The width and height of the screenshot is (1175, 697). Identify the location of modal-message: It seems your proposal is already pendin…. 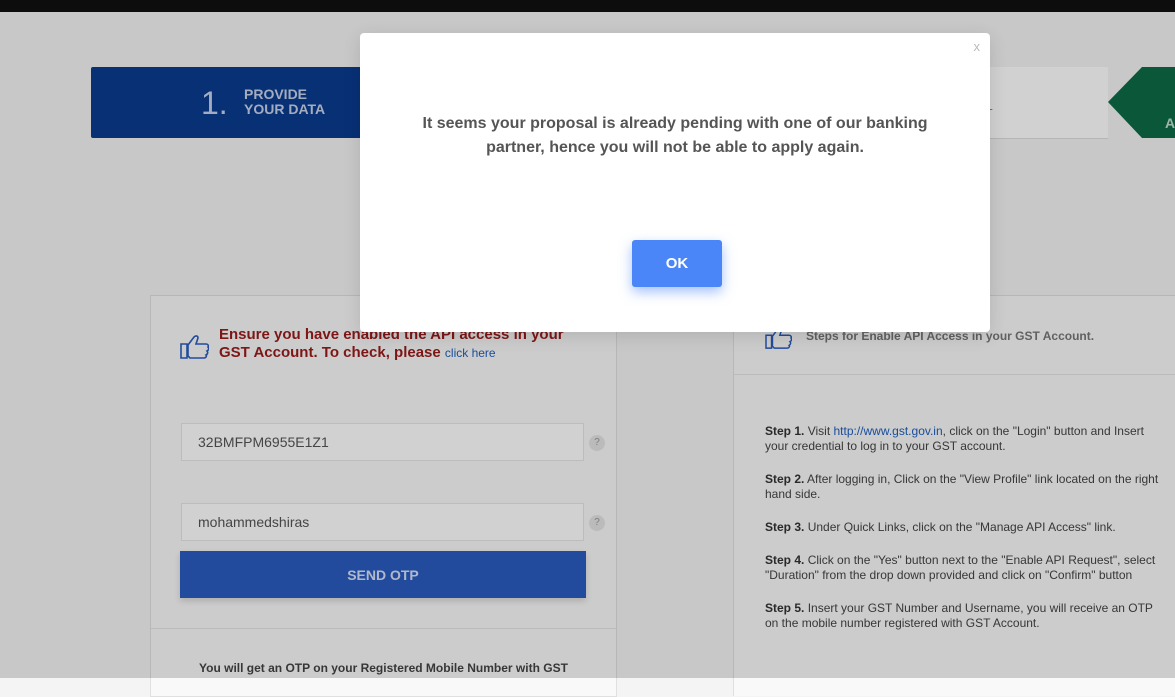
(675, 135).